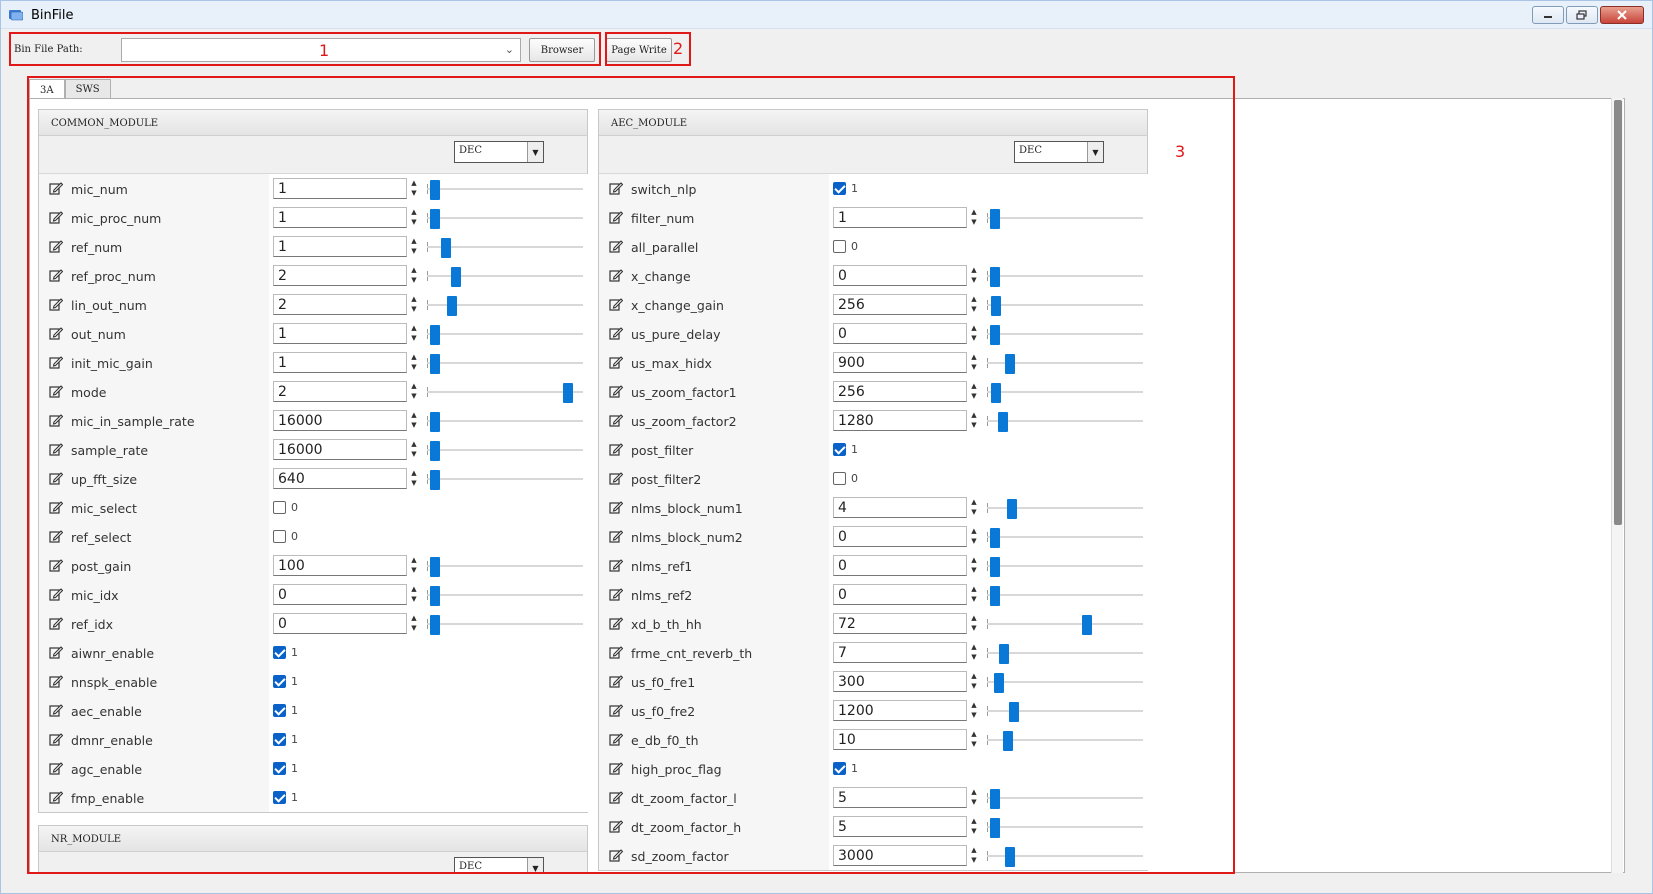 This screenshot has height=894, width=1653. I want to click on title-bar: BinFile, so click(826, 15).